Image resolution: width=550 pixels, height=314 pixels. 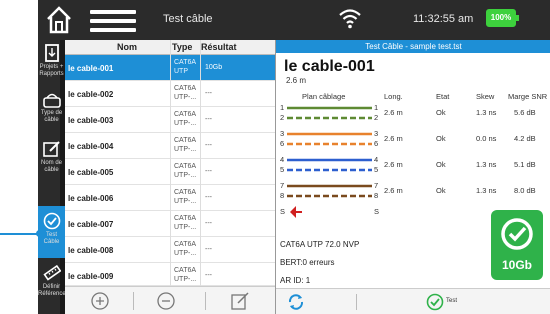 I want to click on pin-right: 5, so click(x=376, y=169).